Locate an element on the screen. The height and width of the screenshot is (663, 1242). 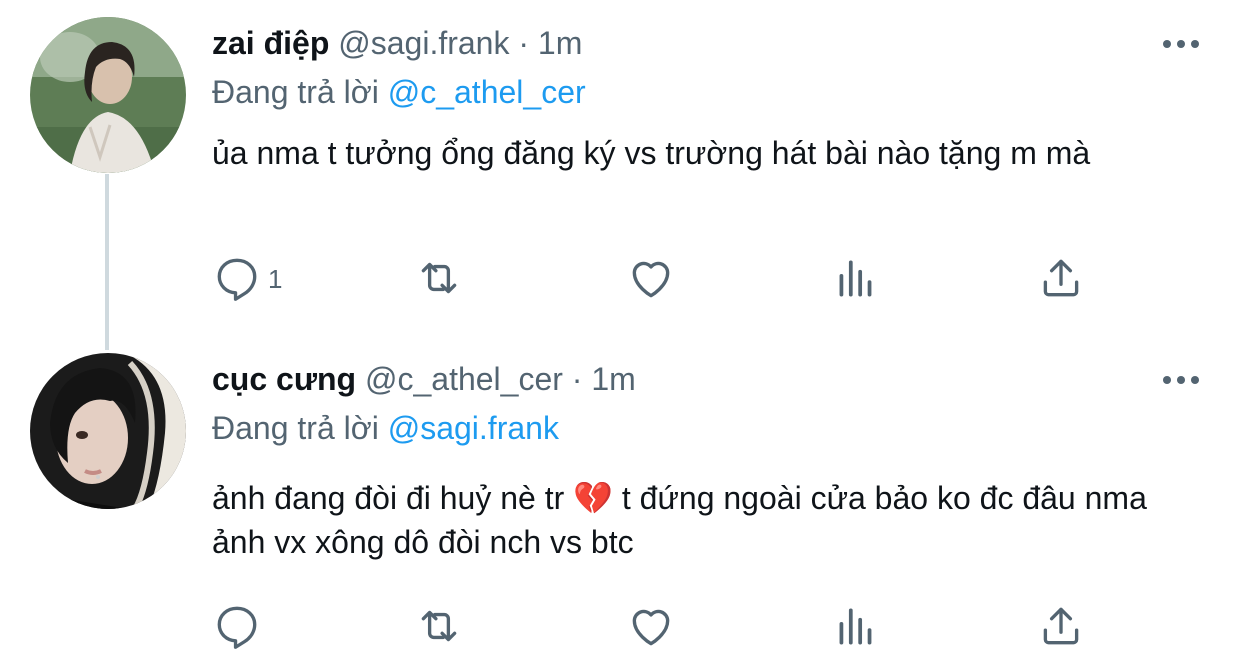
tweet-header: cục cưng @c_athel_cer · 1m is located at coordinates (424, 379).